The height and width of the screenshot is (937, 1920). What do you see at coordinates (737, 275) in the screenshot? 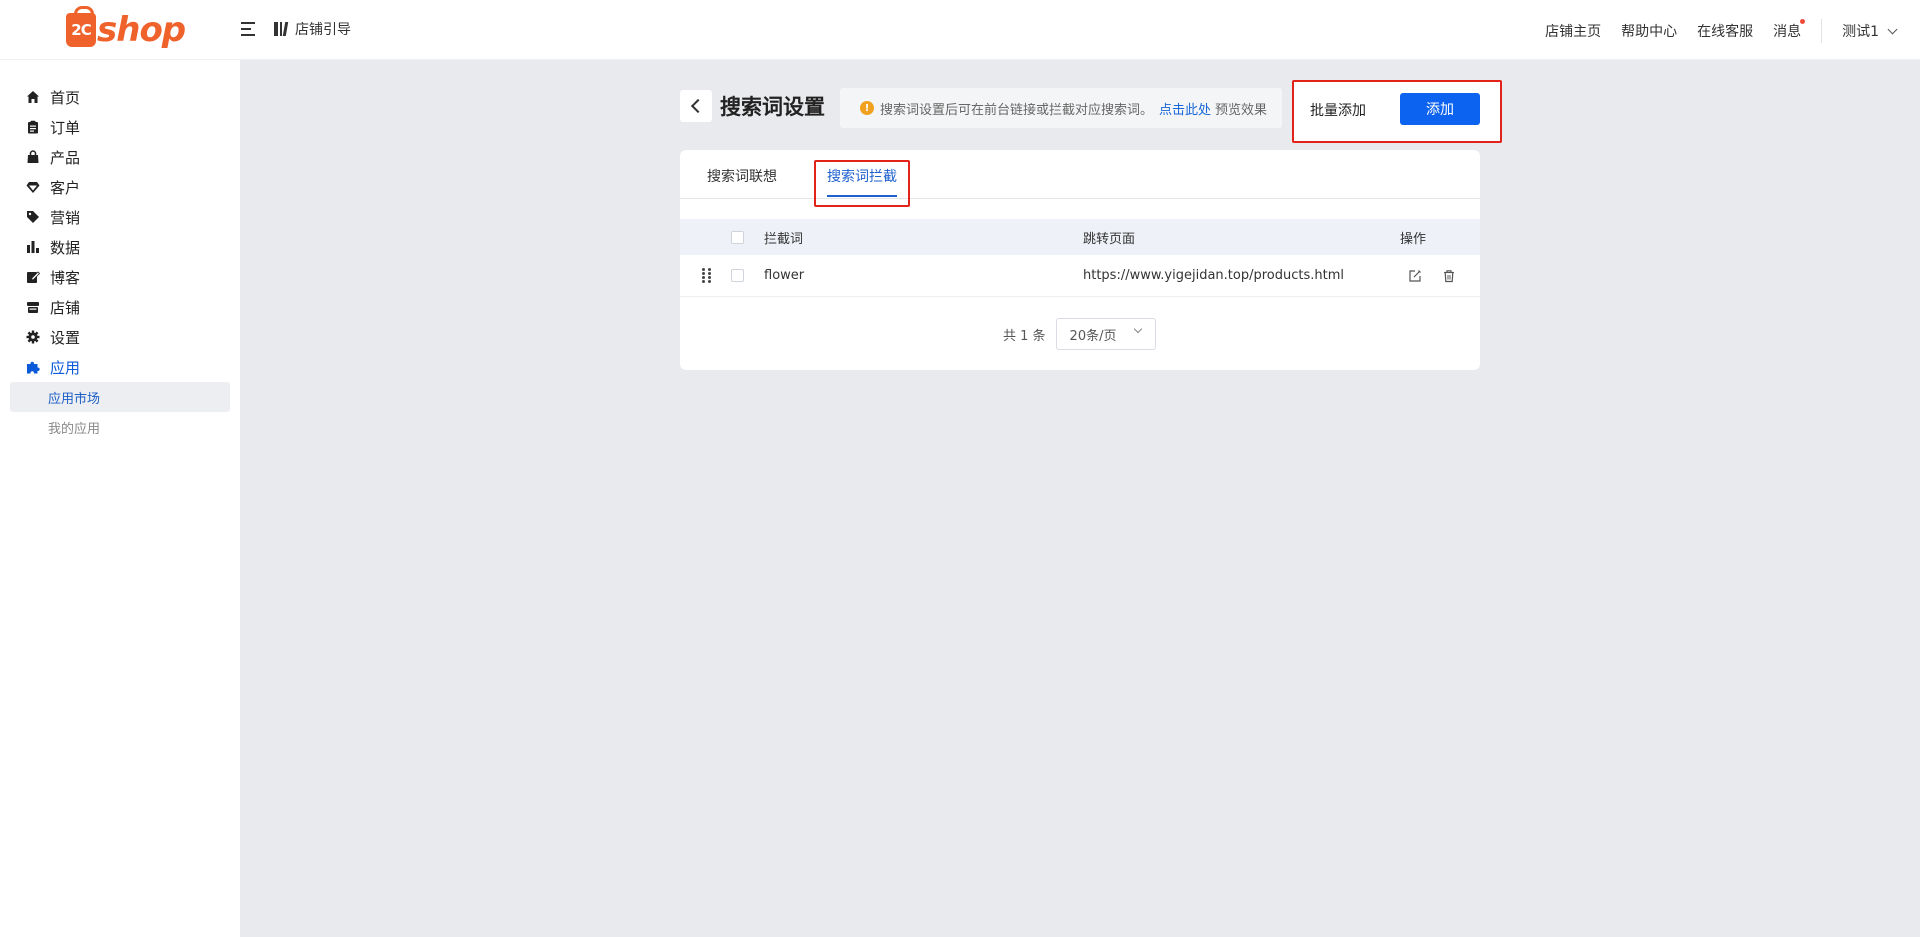
I see `row-checkbox` at bounding box center [737, 275].